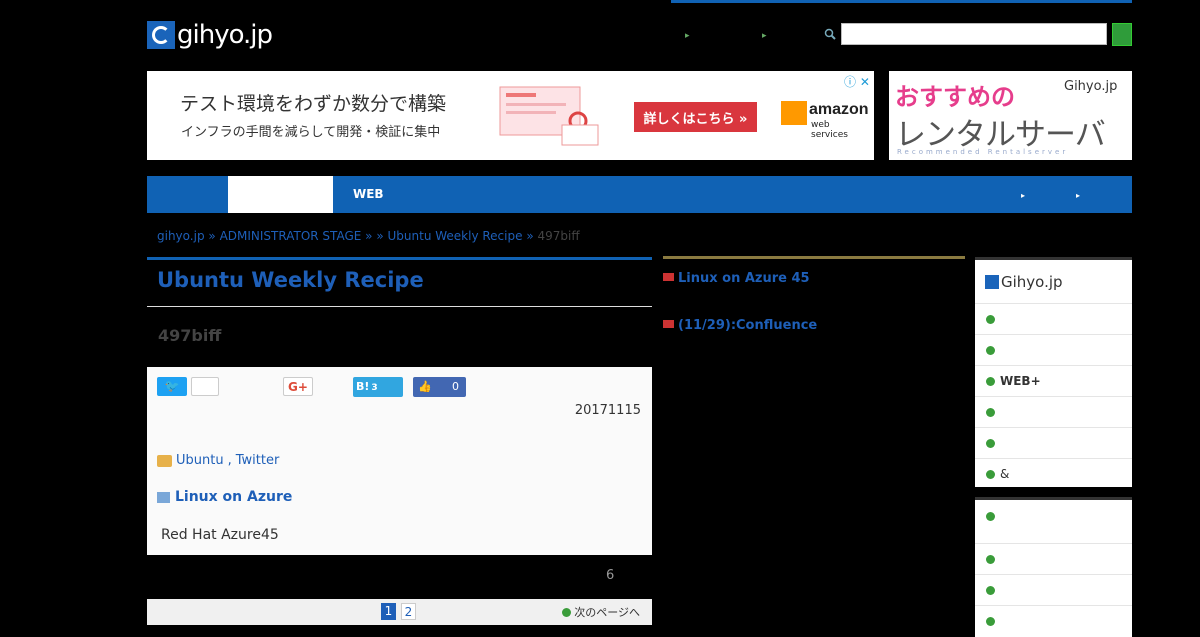 Image resolution: width=1200 pixels, height=637 pixels. Describe the element at coordinates (258, 460) in the screenshot. I see `tag-link: Twitter` at that location.